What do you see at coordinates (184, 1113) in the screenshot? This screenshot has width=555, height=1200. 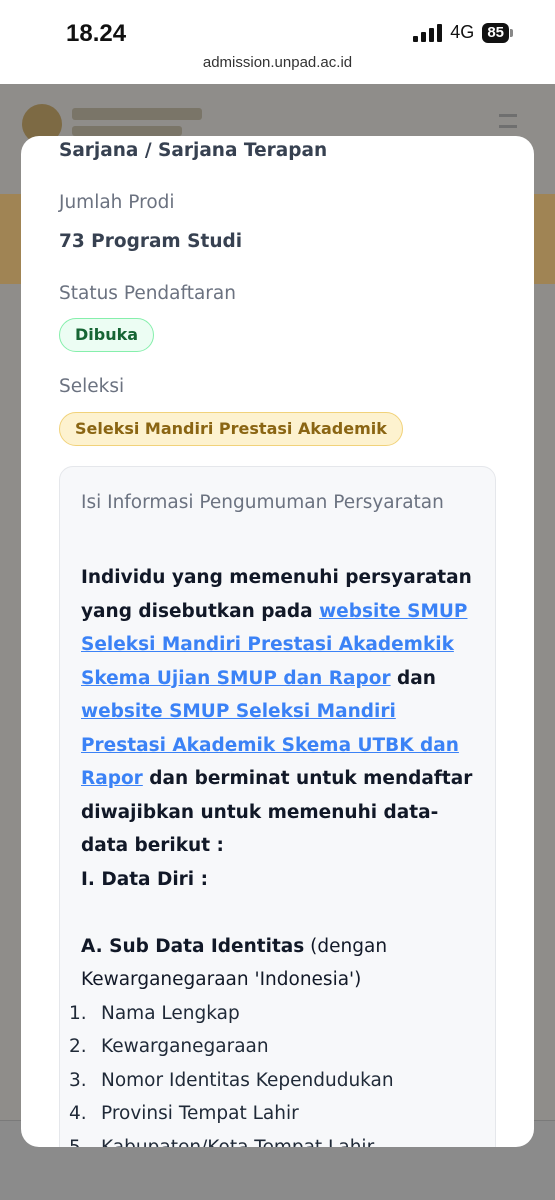 I see `list-item: 4. Provinsi Tempat Lahir` at bounding box center [184, 1113].